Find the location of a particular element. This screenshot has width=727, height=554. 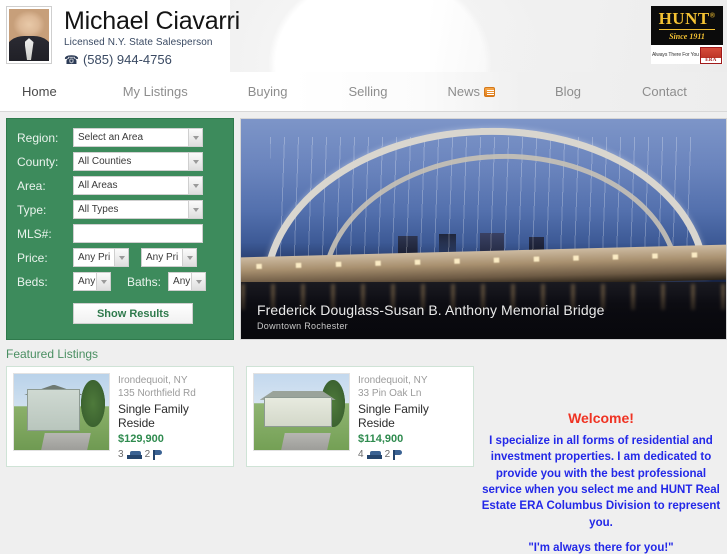

show-results-button: Show Results is located at coordinates (133, 313).